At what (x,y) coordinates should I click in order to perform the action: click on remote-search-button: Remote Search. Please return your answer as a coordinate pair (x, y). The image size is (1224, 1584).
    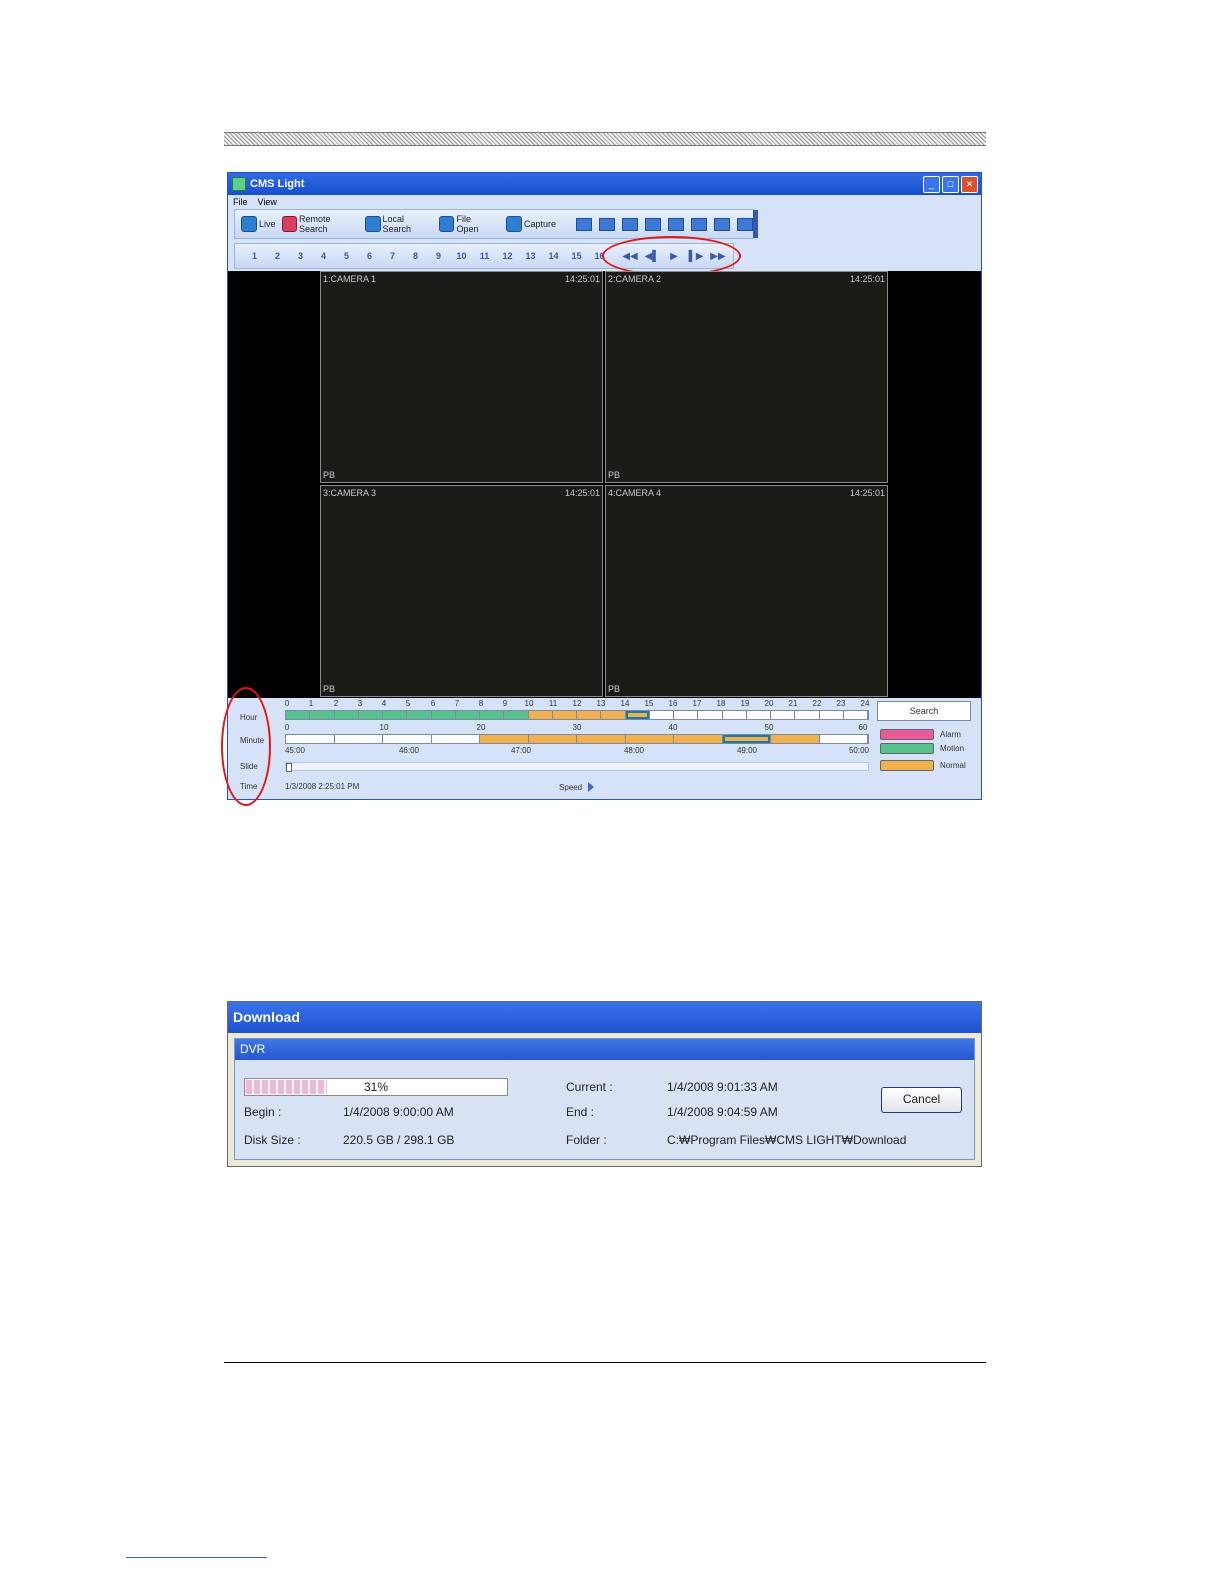
    Looking at the image, I should click on (320, 224).